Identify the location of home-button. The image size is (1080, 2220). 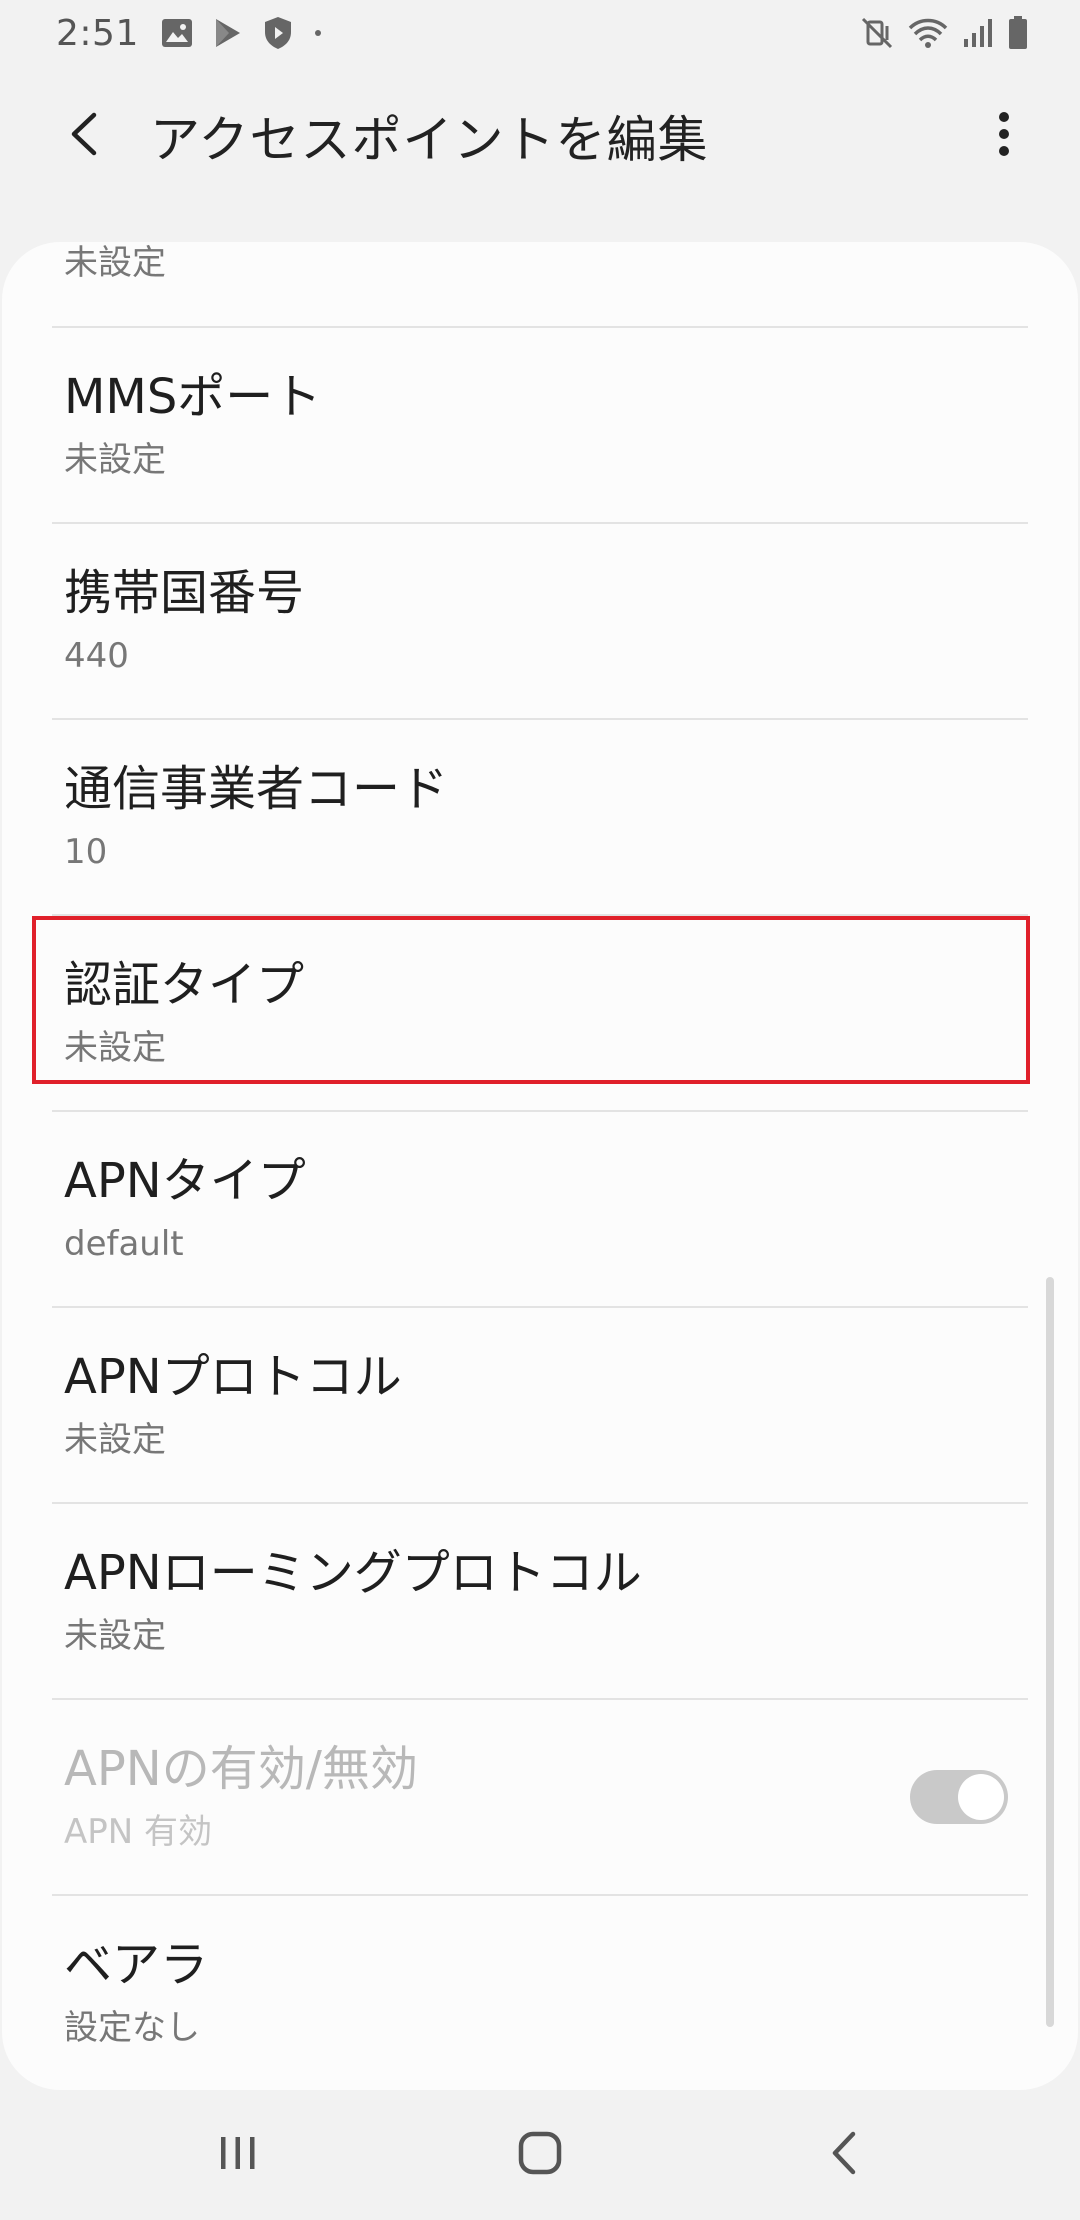
(540, 2155).